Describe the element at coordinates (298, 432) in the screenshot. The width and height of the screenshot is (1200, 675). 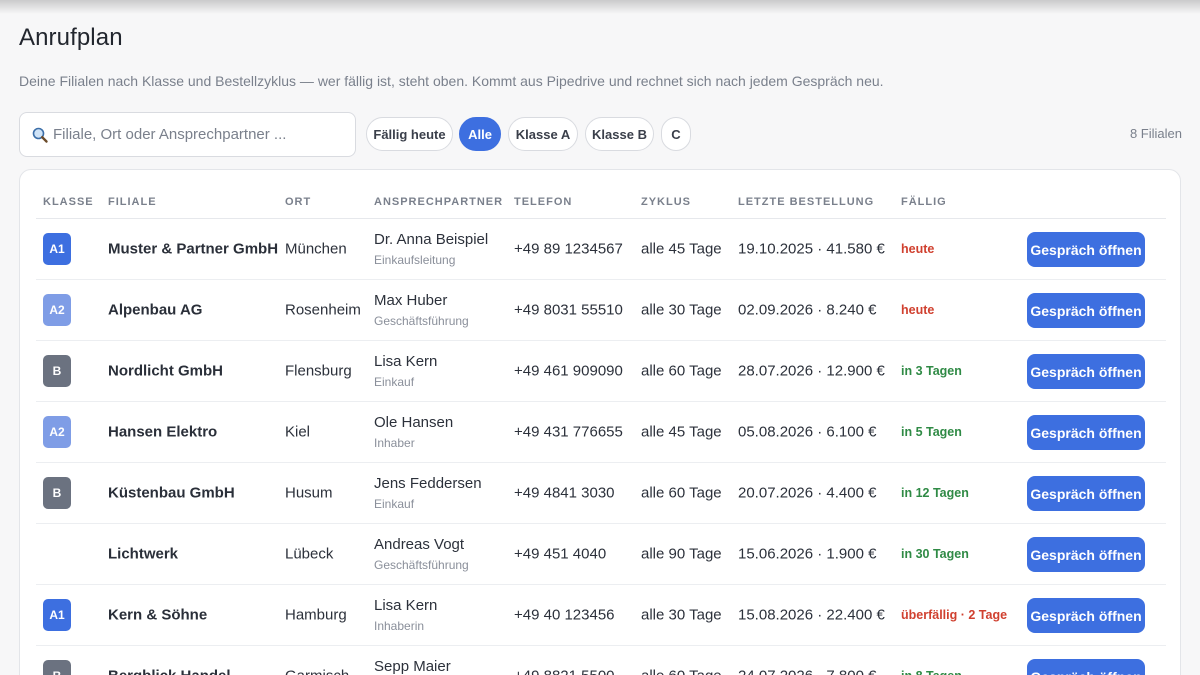
I see `branch-city: Kiel` at that location.